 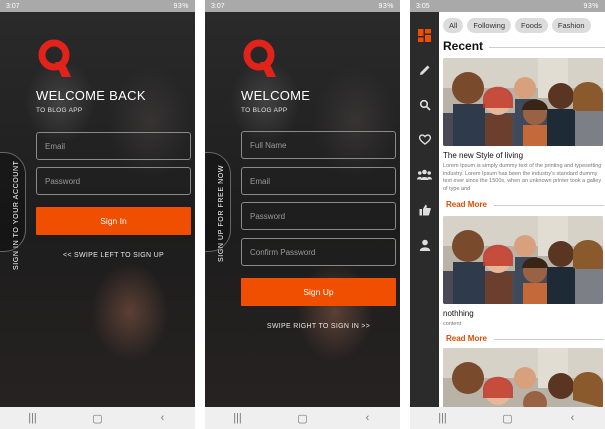 I want to click on swipe-to-signup-hint: << SWIPE LEFT TO SIGN UP, so click(x=113, y=255).